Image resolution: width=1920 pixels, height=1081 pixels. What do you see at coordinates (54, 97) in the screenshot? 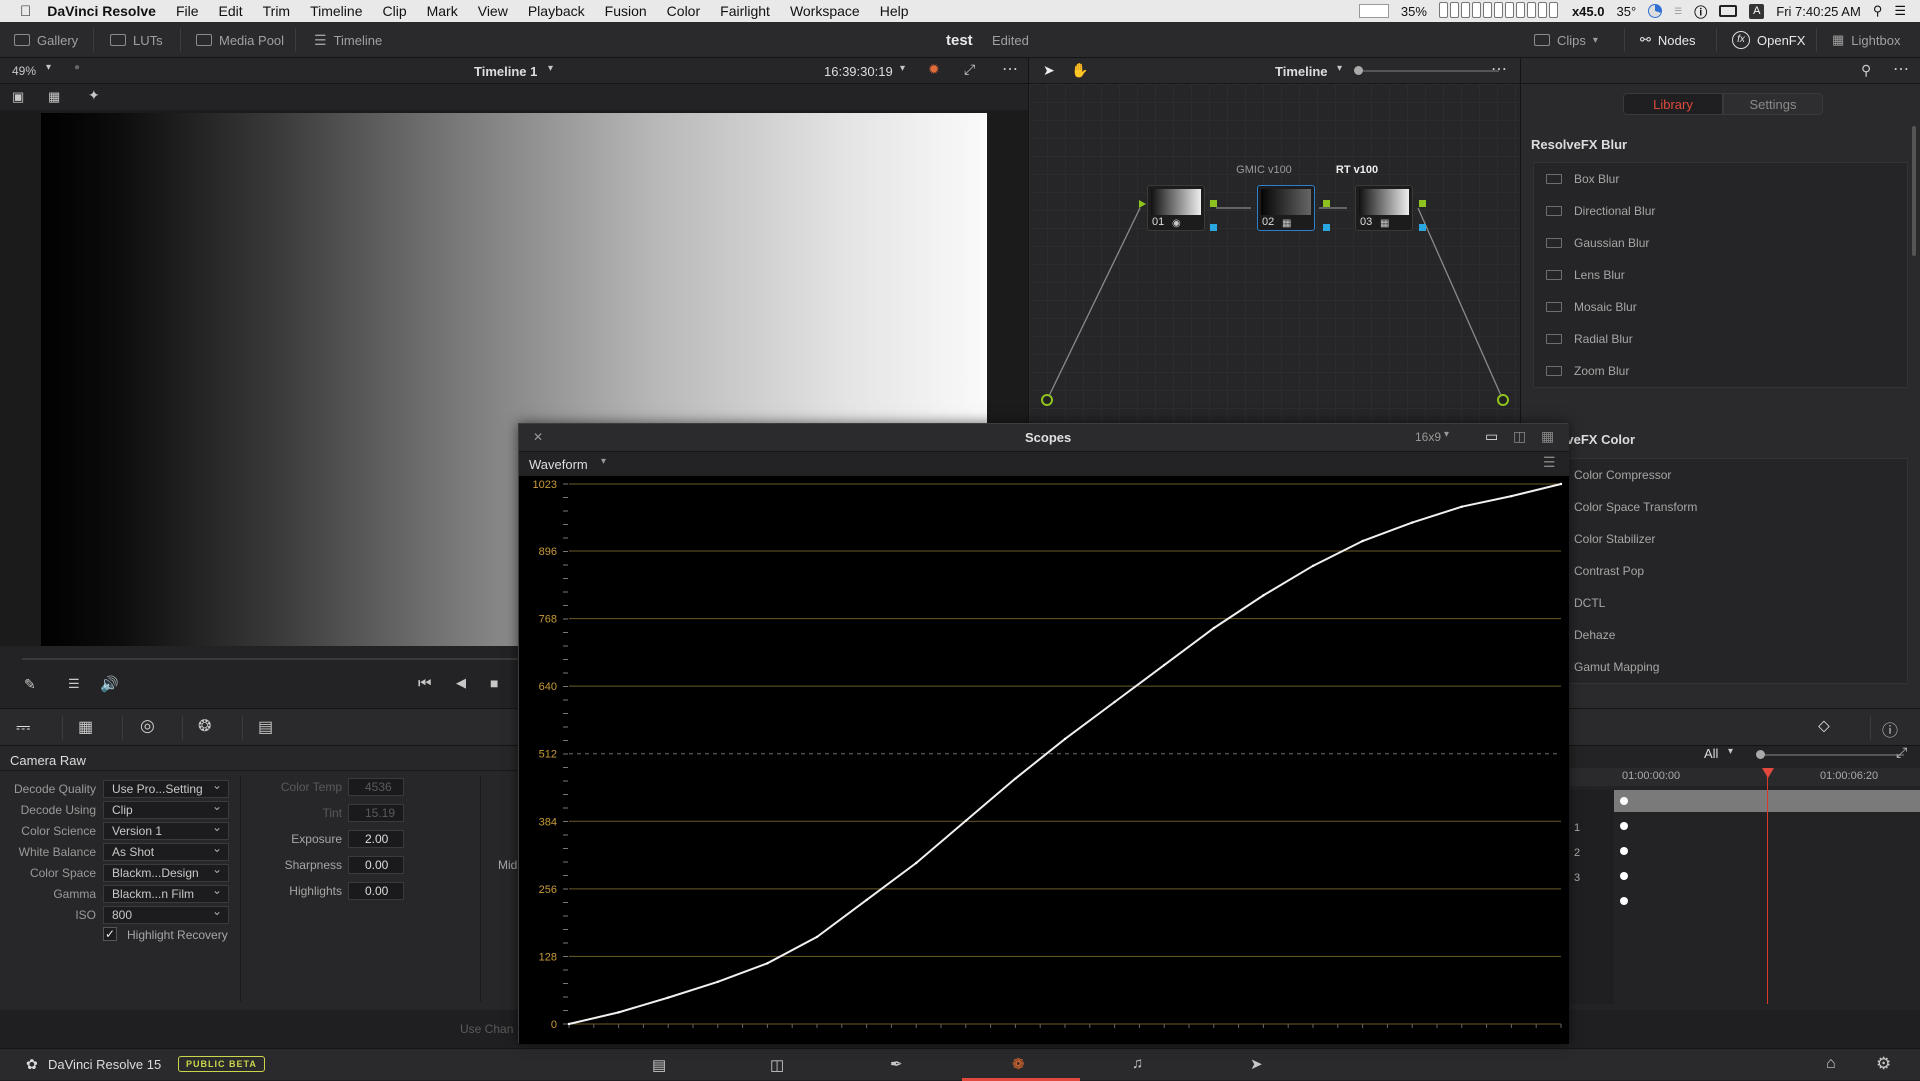
I see `grid-view-icon: ▦` at bounding box center [54, 97].